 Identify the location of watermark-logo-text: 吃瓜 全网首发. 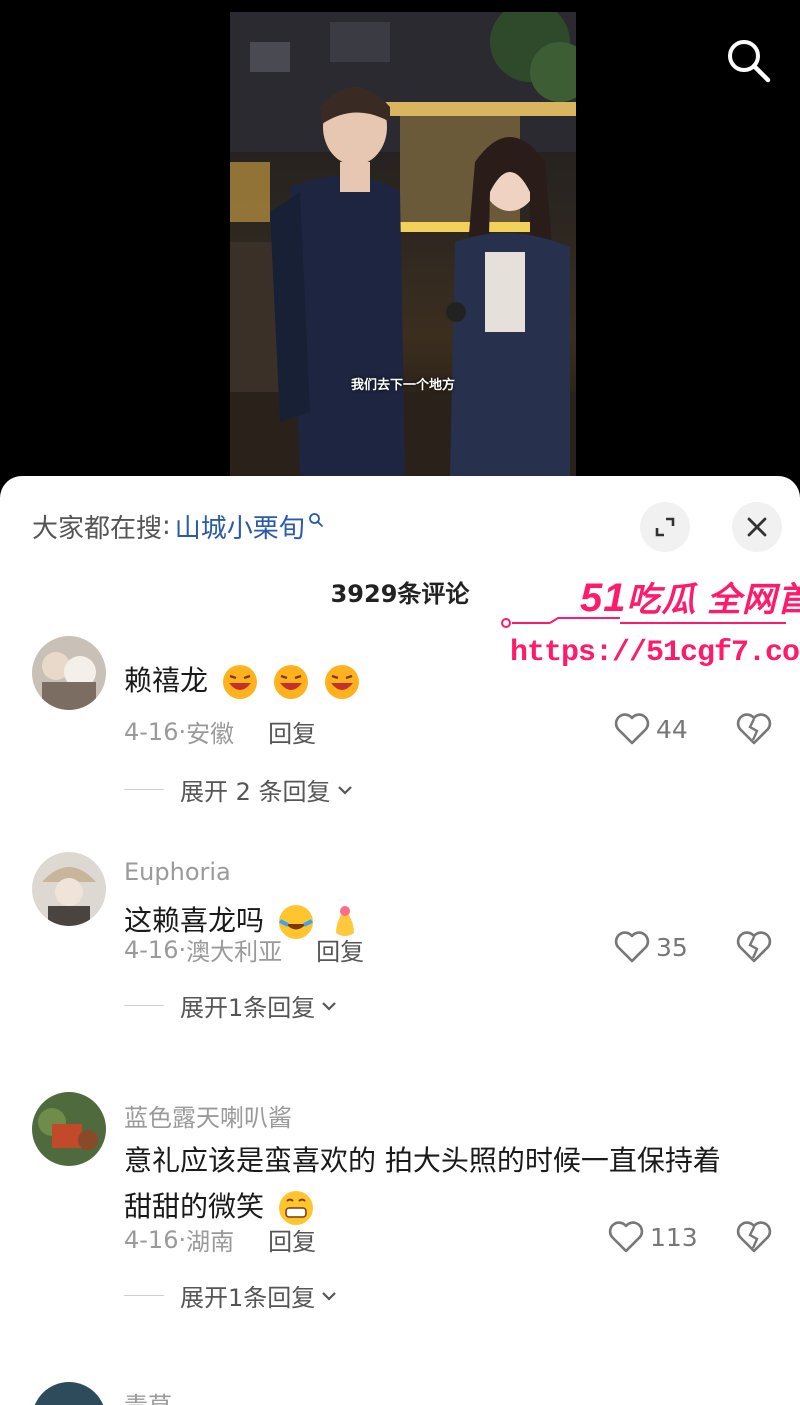
(713, 600).